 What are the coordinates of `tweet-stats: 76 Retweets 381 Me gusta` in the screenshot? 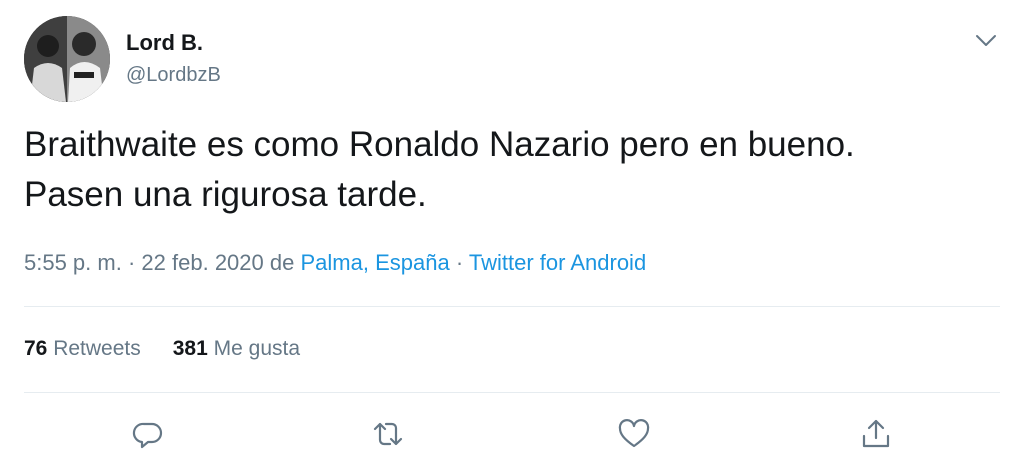 It's located at (162, 349).